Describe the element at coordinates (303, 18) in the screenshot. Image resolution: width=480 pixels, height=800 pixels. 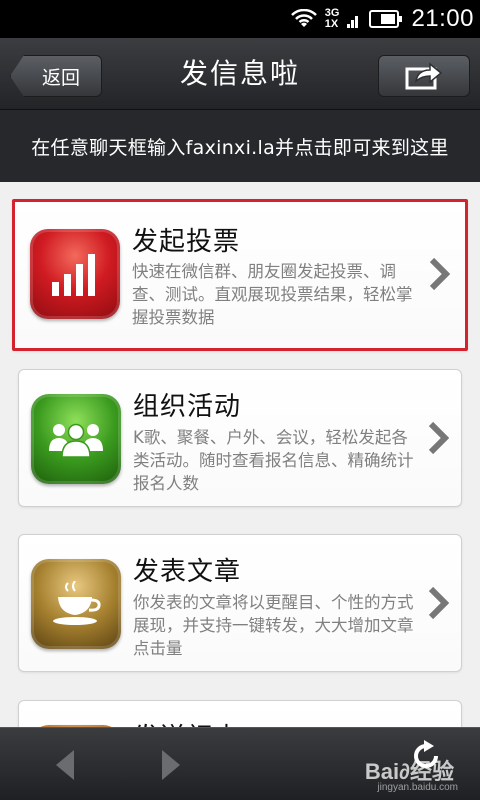
I see `wifi-icon` at that location.